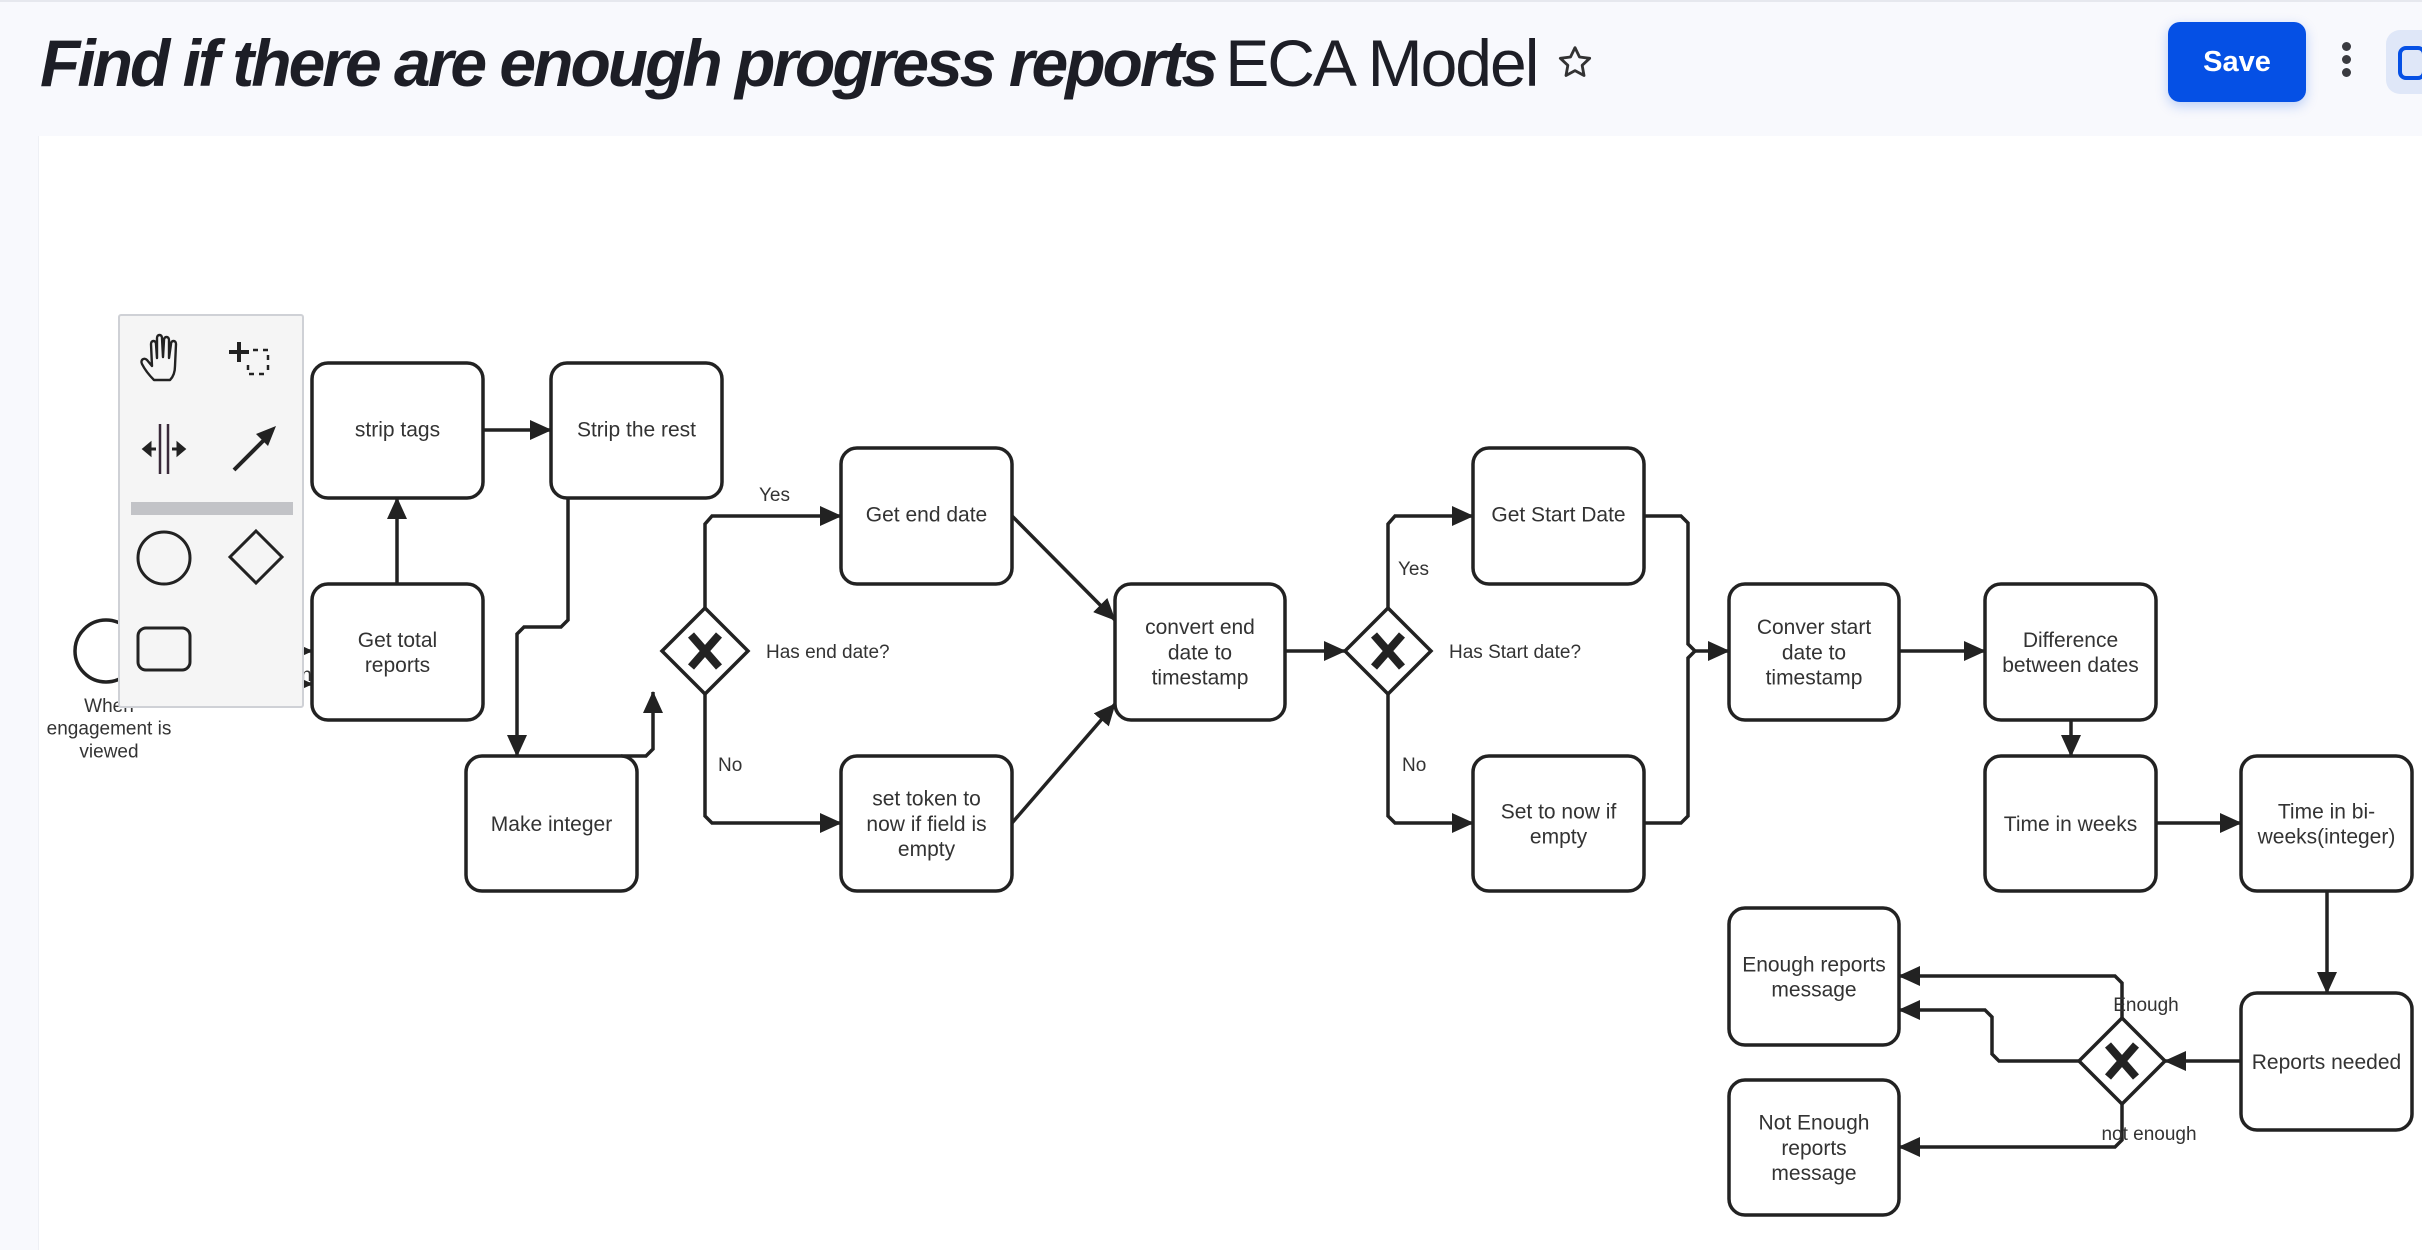 Image resolution: width=2422 pixels, height=1250 pixels. I want to click on flow-end-yes, so click(772, 557).